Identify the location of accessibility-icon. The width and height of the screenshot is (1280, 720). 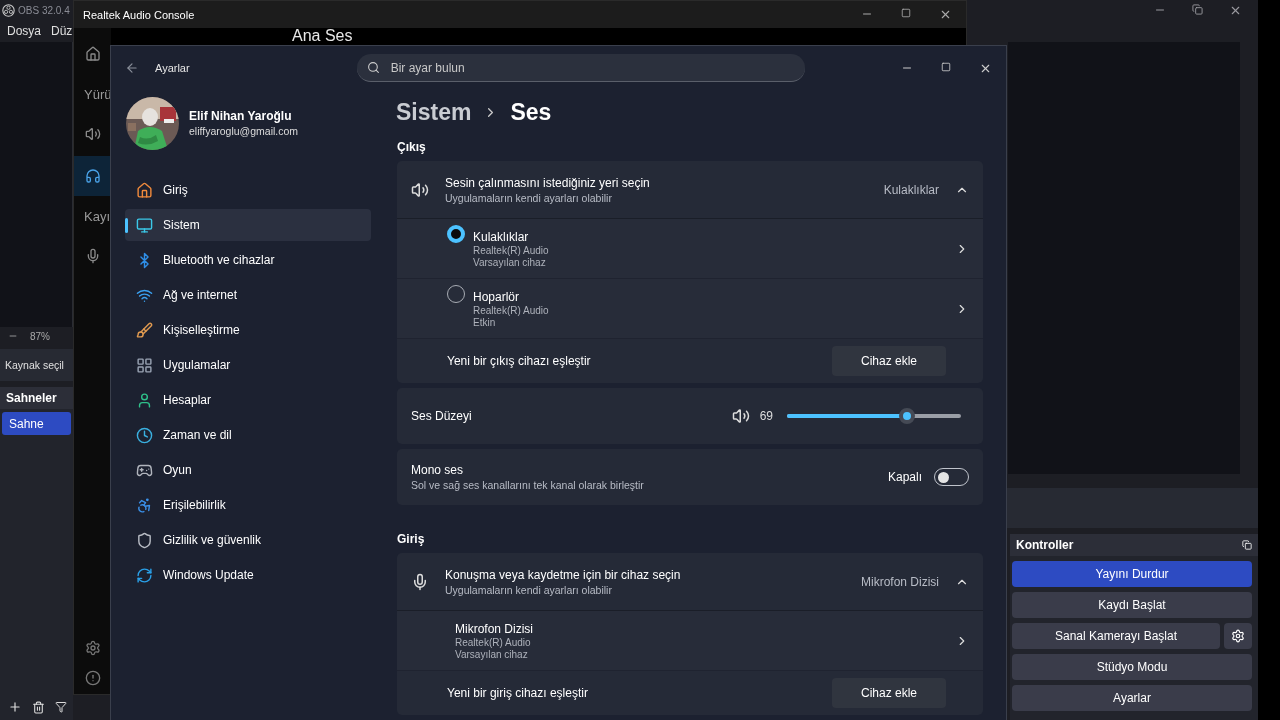
(144, 505).